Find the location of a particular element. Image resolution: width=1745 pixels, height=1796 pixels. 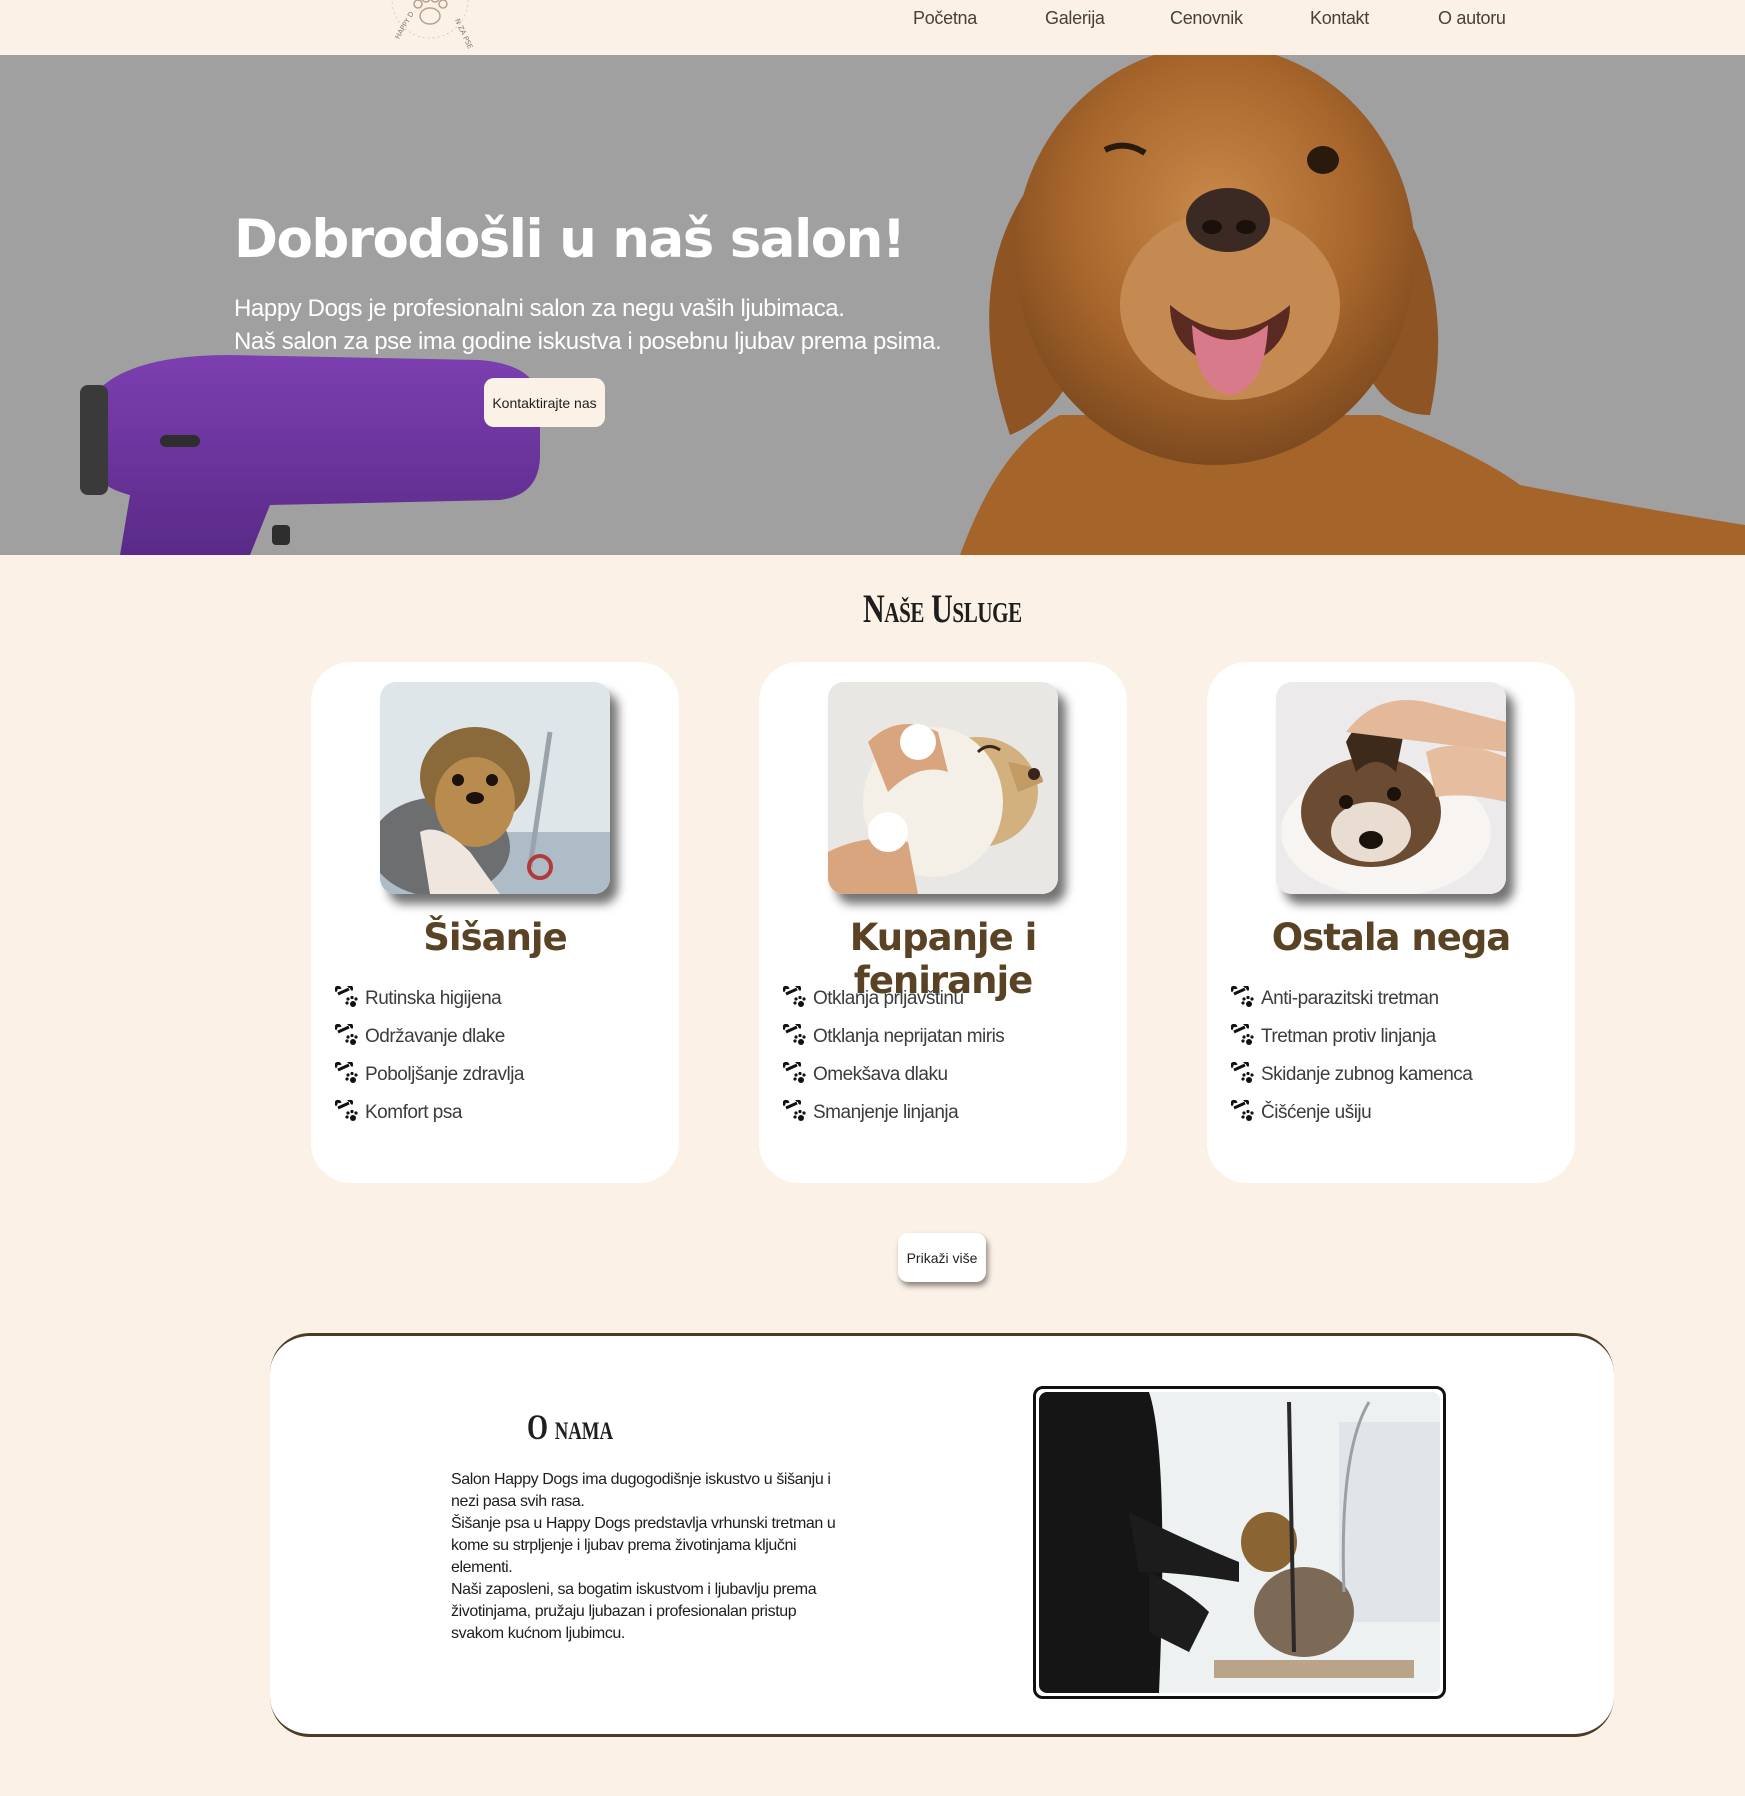

list-item-label: Otklanja neprijatan miris is located at coordinates (909, 1036).